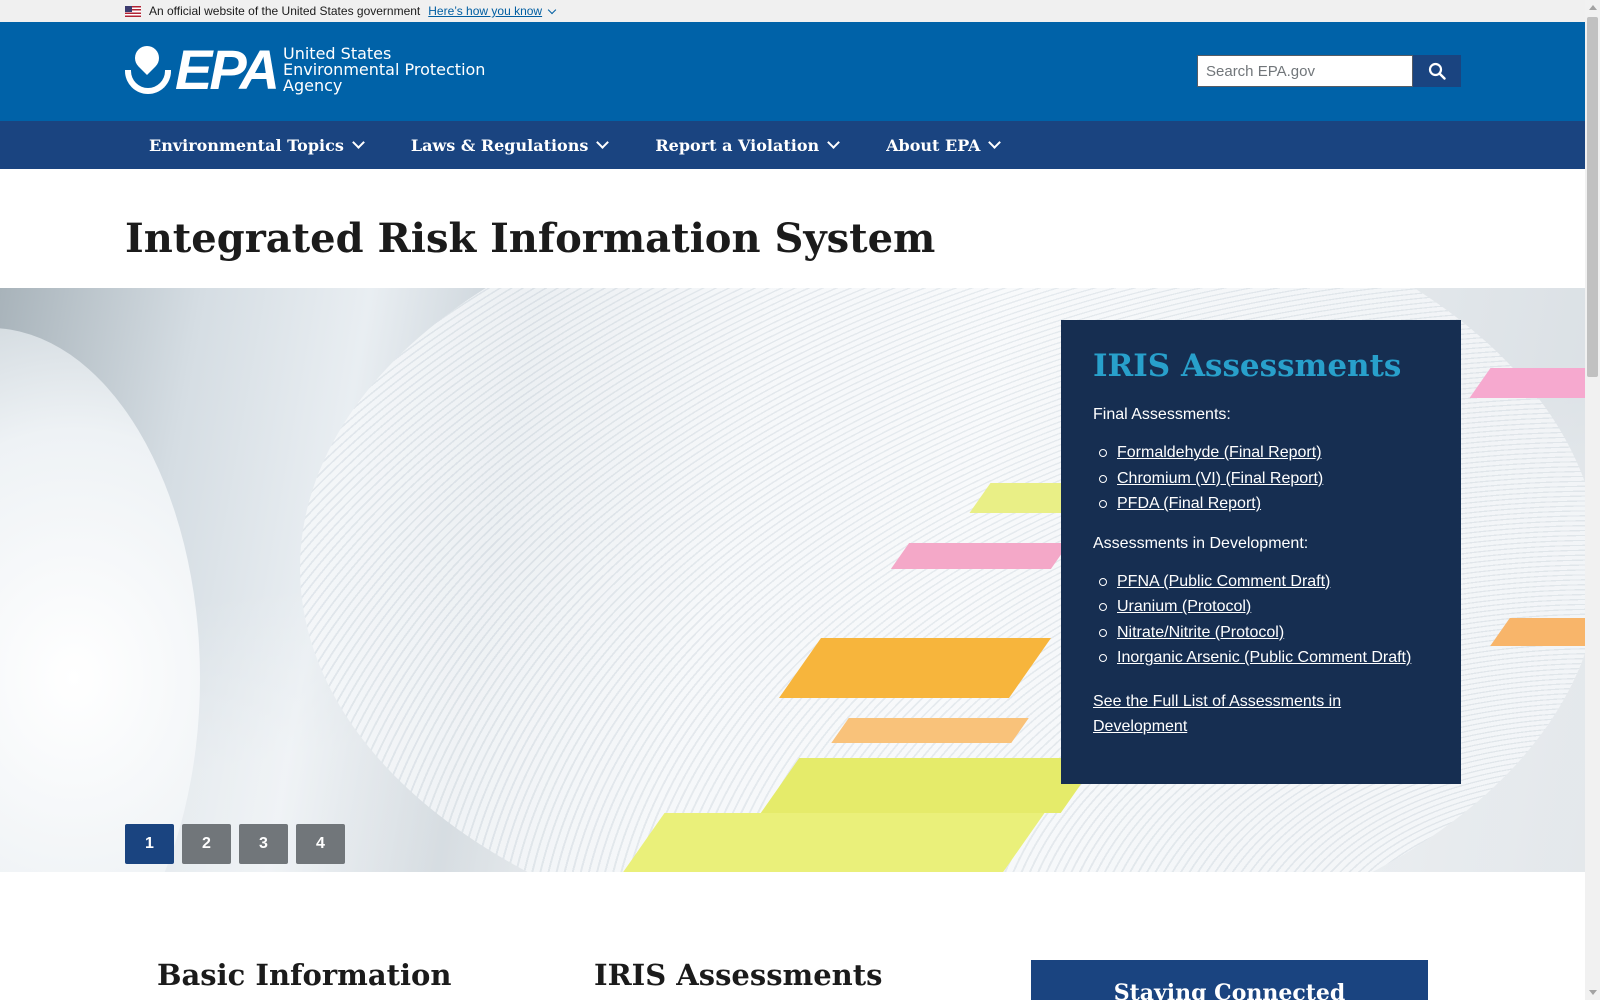 The height and width of the screenshot is (1000, 1600). I want to click on page-title: Integrated Risk Information System, so click(530, 238).